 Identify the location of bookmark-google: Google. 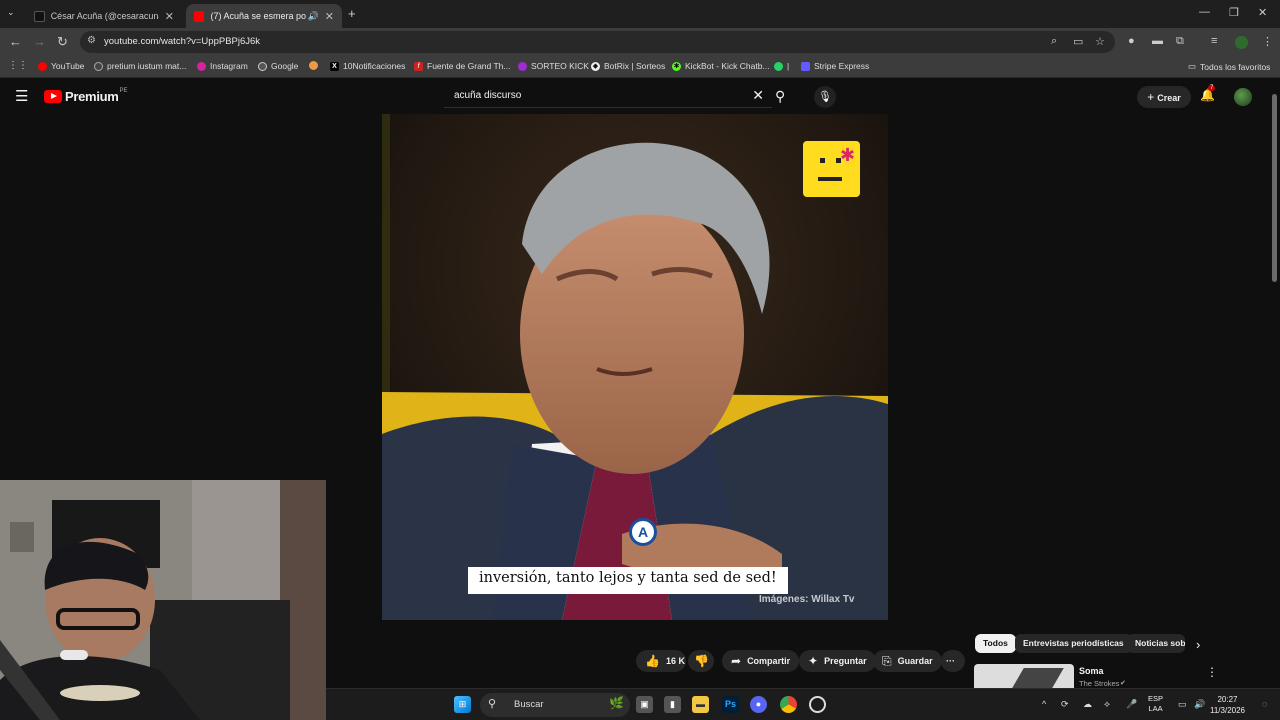
(278, 66).